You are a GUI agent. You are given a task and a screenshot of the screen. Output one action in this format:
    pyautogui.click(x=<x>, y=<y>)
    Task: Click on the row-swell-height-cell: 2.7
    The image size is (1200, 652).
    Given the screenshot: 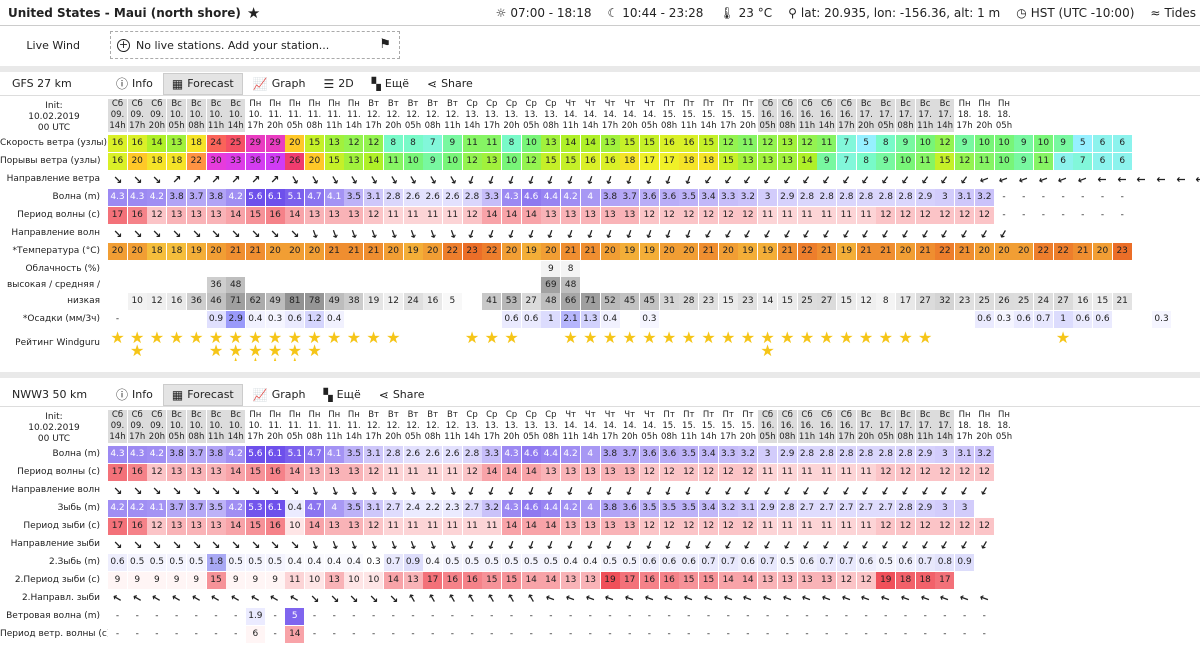 What is the action you would take?
    pyautogui.click(x=846, y=508)
    